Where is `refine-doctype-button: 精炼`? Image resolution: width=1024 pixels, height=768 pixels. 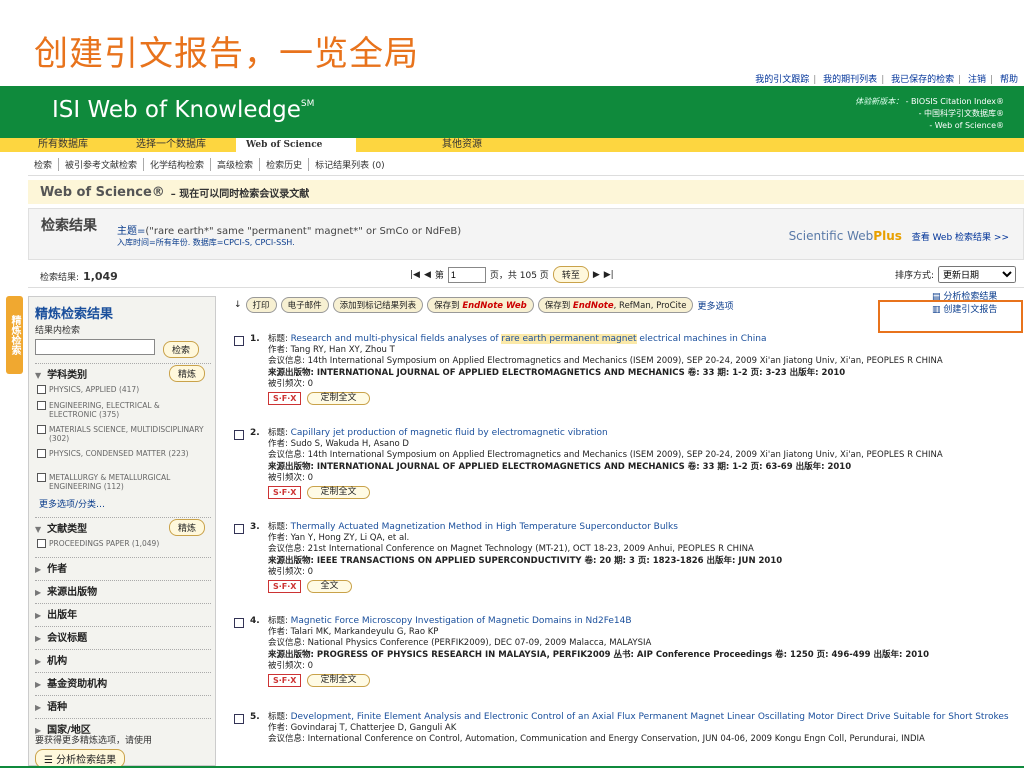 refine-doctype-button: 精炼 is located at coordinates (186, 527).